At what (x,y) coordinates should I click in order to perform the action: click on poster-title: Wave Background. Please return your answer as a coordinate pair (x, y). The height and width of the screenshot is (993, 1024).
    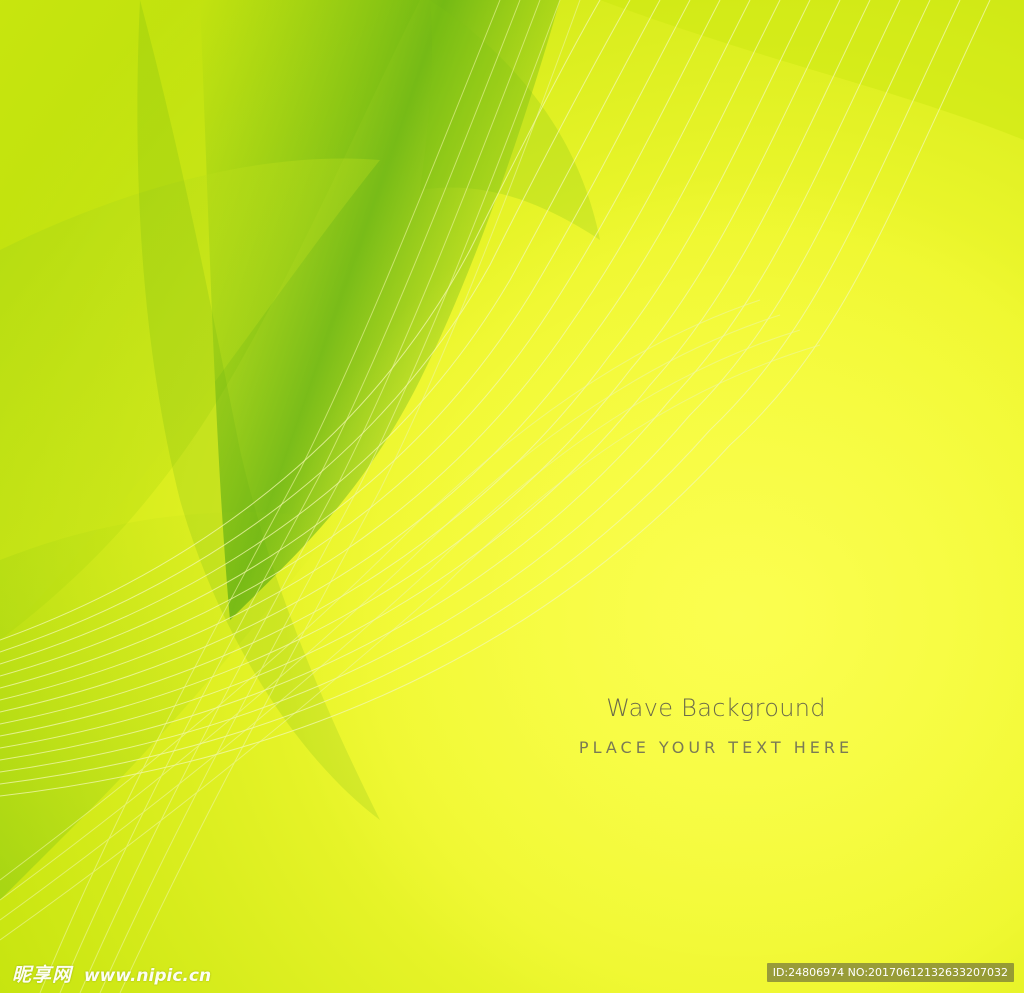
    Looking at the image, I should click on (716, 708).